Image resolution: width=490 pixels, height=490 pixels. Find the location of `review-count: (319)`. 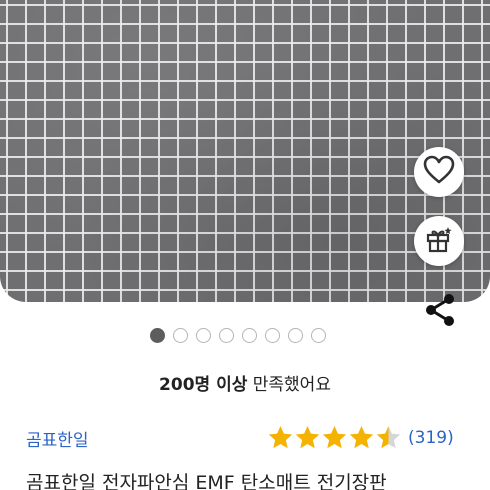

review-count: (319) is located at coordinates (431, 438).